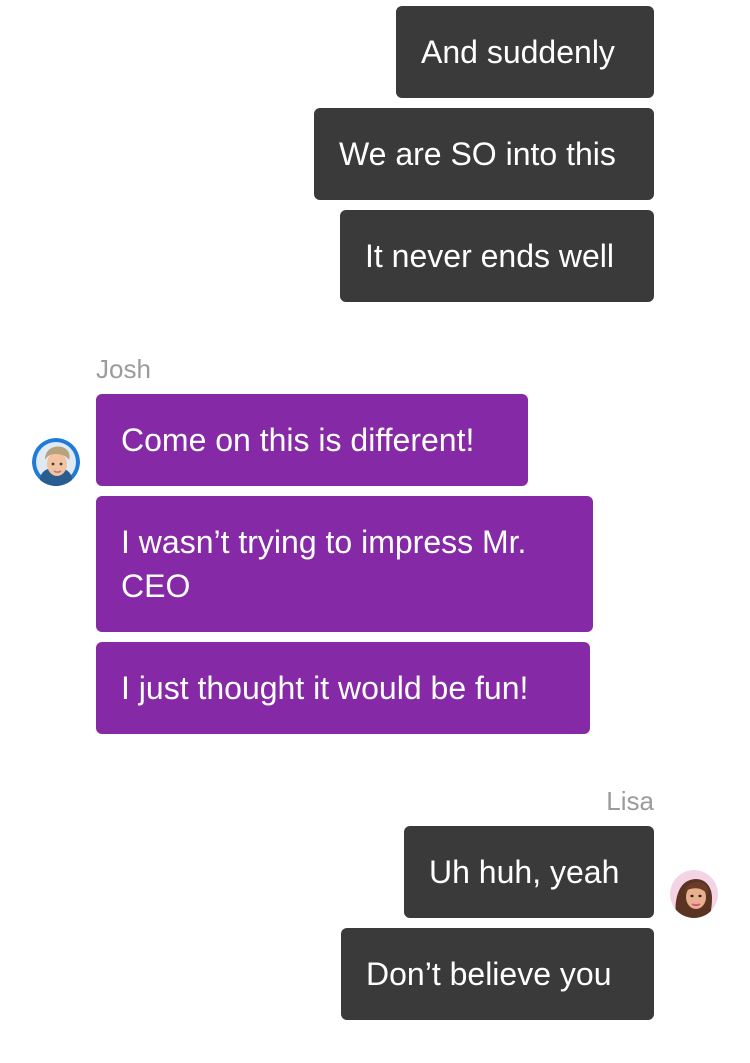 This screenshot has width=750, height=1063. I want to click on message-bubble: Uh huh, yeah, so click(529, 872).